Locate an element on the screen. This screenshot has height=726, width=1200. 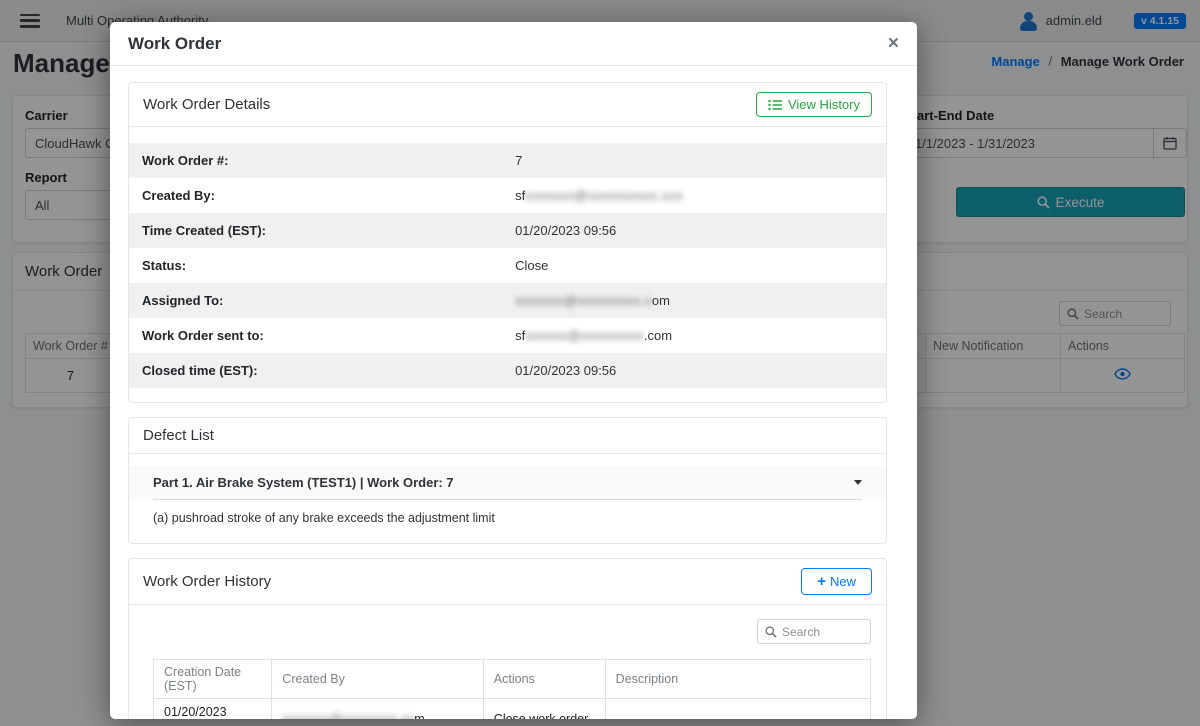
list-icon is located at coordinates (775, 104).